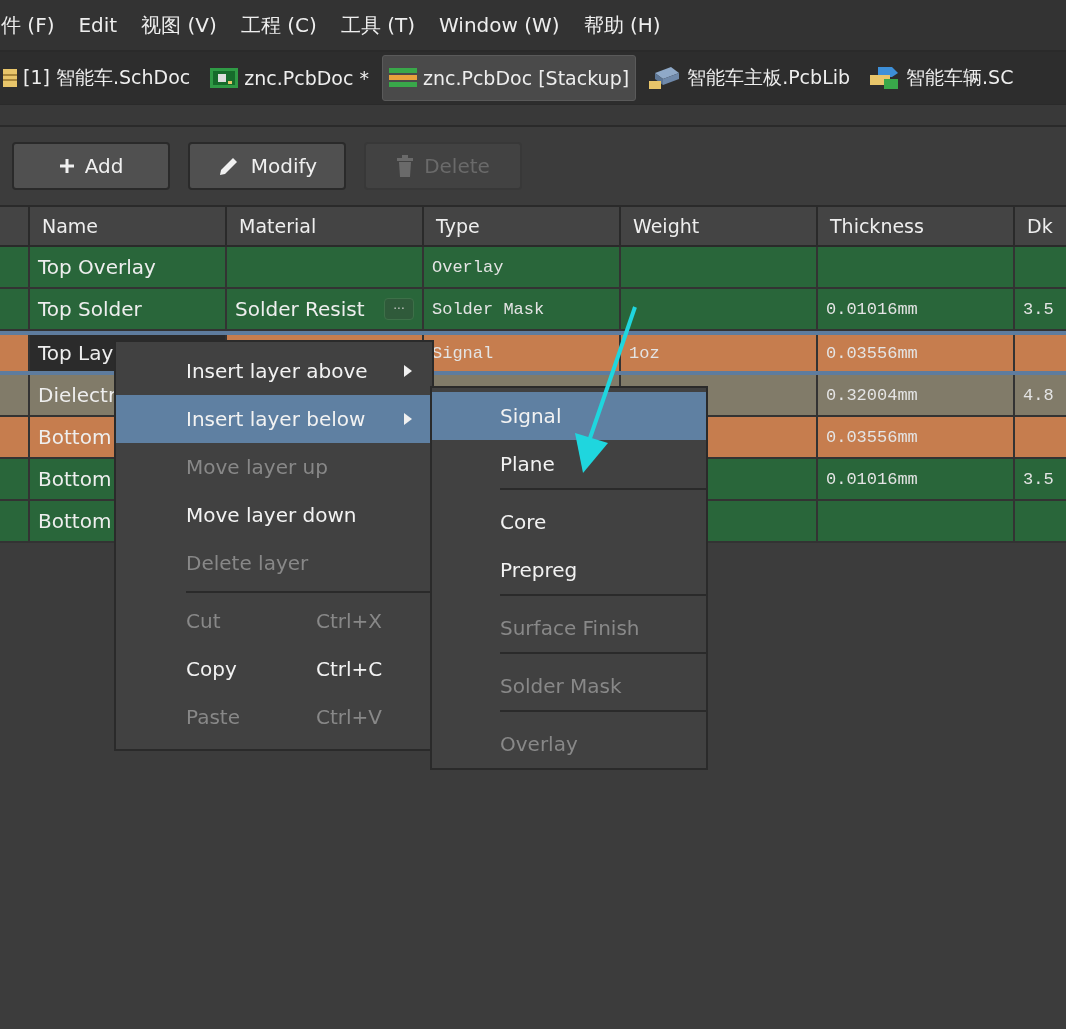  Describe the element at coordinates (914, 226) in the screenshot. I see `column-header: Thickness` at that location.